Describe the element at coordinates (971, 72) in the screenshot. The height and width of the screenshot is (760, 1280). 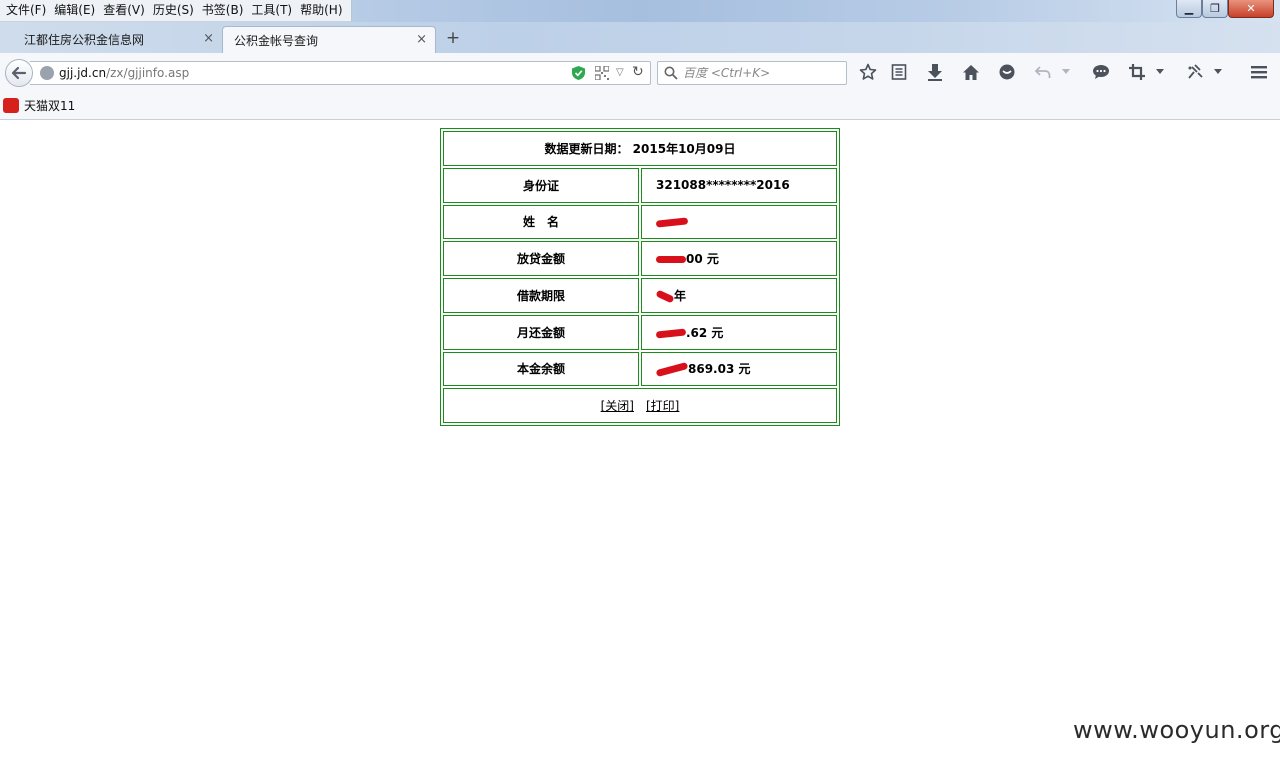
I see `home-icon` at that location.